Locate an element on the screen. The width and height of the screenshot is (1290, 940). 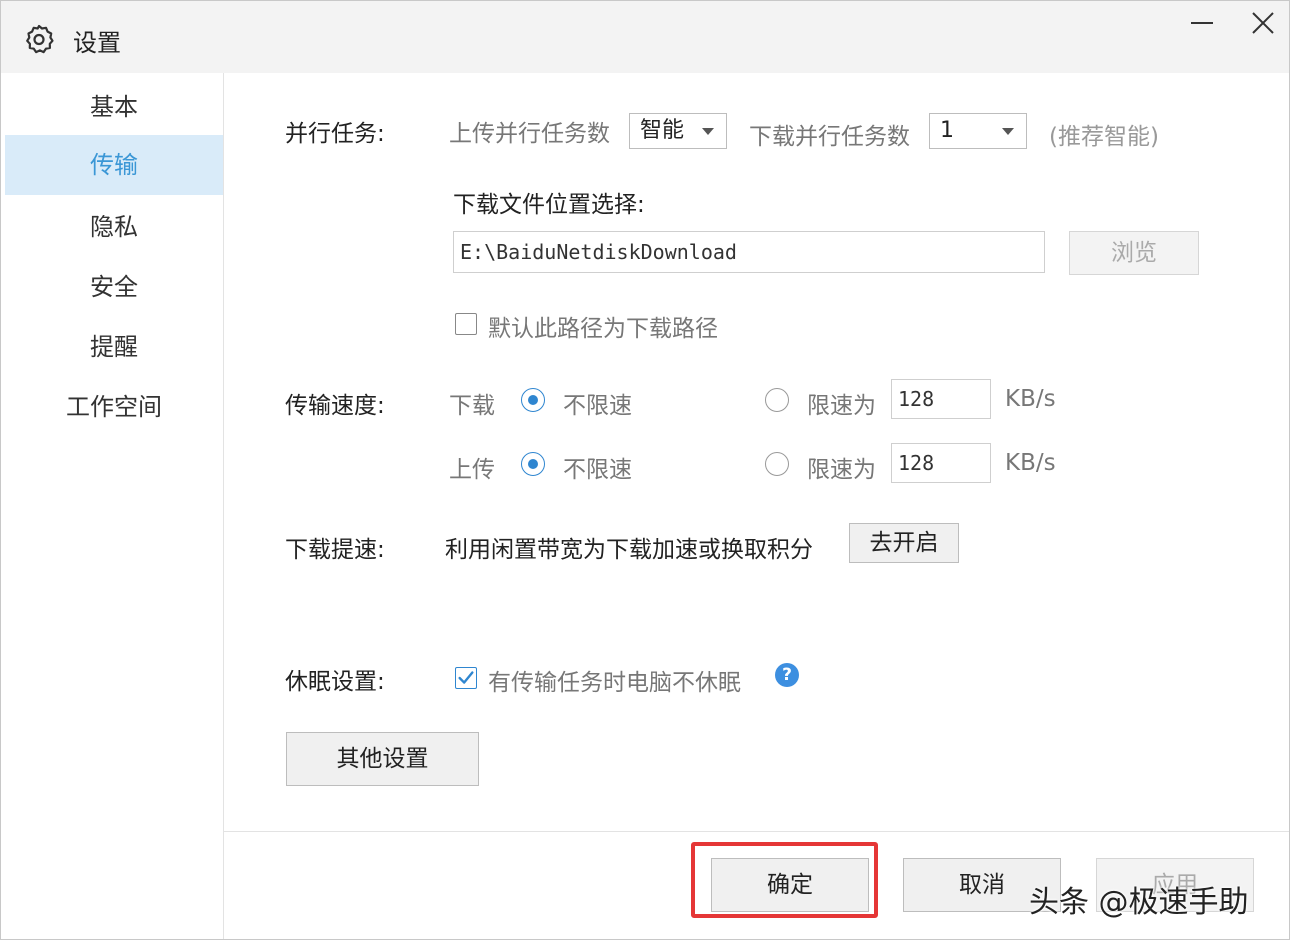
download-limit-radio is located at coordinates (777, 400).